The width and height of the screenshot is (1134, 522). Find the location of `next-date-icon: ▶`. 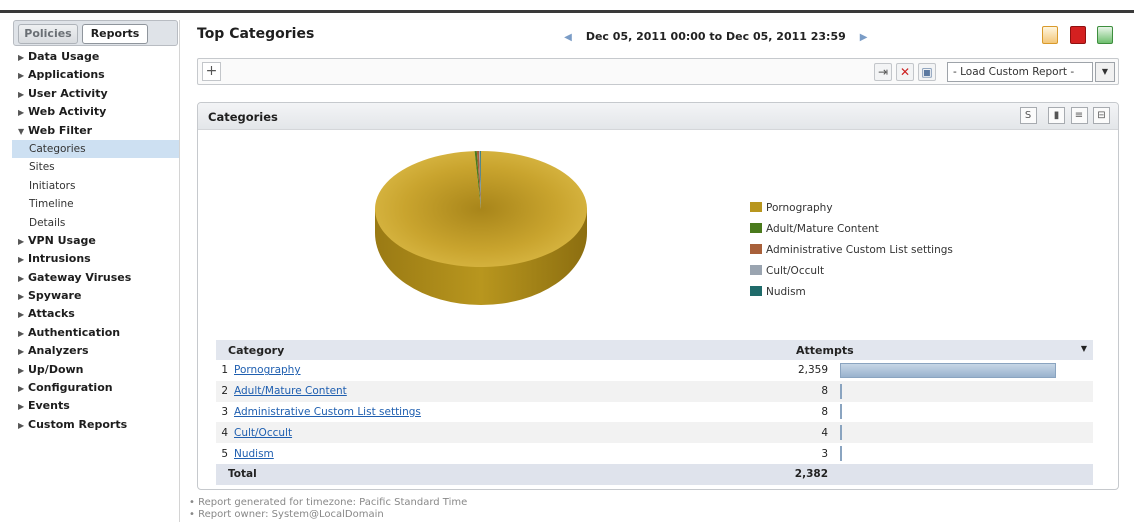

next-date-icon: ▶ is located at coordinates (864, 37).